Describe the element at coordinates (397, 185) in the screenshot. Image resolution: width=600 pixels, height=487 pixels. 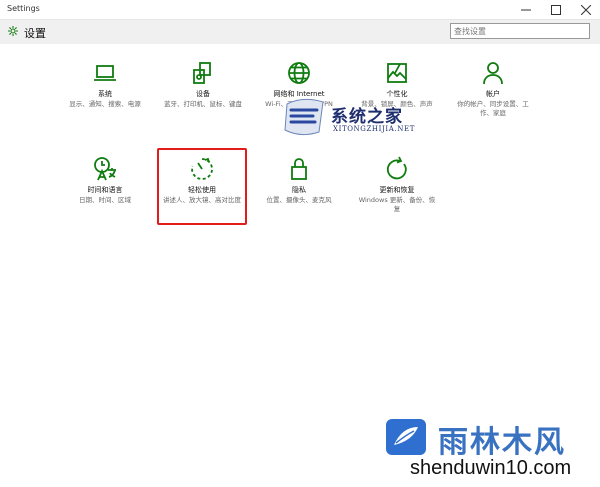
I see `tile-update-recovery: 更新和恢复 Windows 更新、备份、恢复` at that location.